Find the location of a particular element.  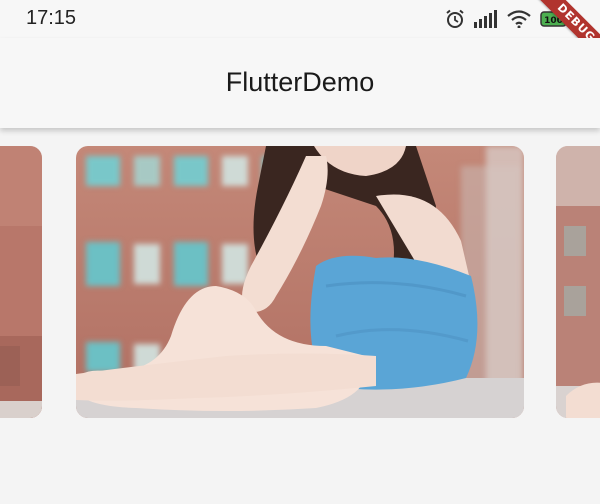

previous-slide-image is located at coordinates (21, 282).